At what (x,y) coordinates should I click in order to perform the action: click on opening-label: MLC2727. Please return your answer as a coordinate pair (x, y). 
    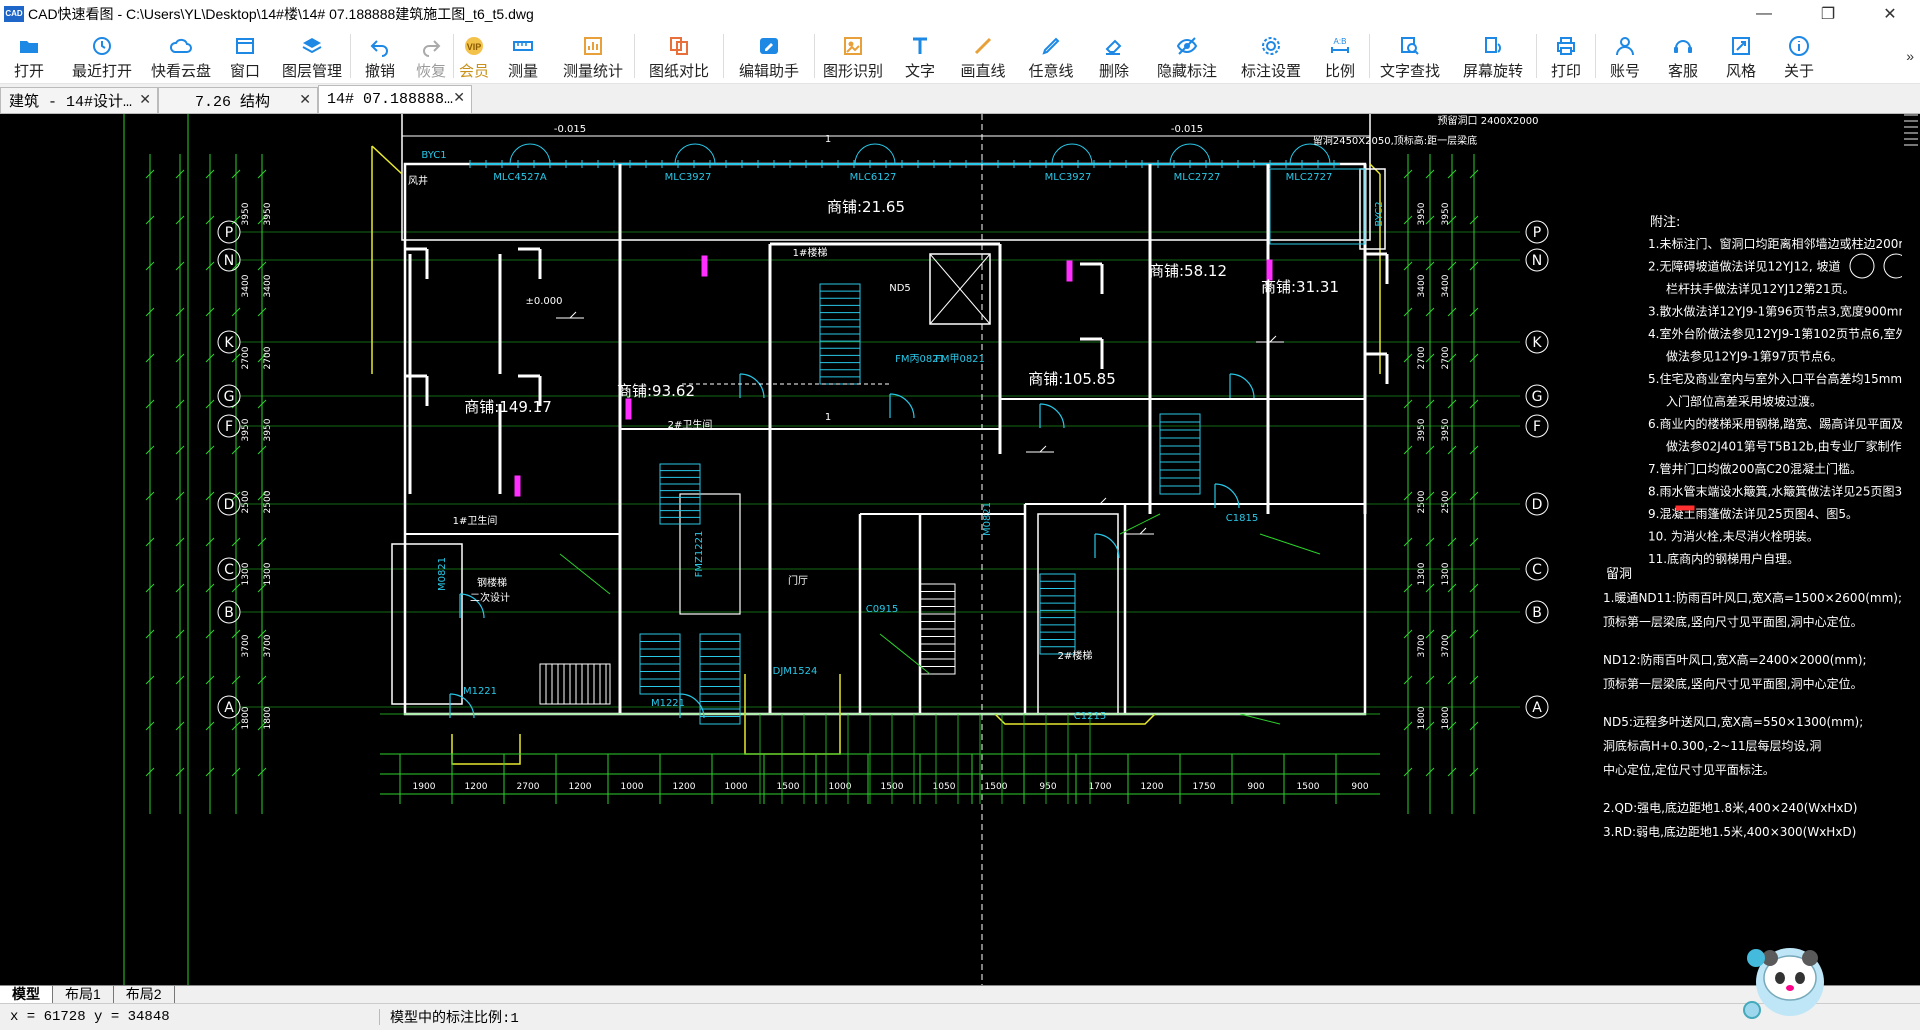
    Looking at the image, I should click on (1197, 177).